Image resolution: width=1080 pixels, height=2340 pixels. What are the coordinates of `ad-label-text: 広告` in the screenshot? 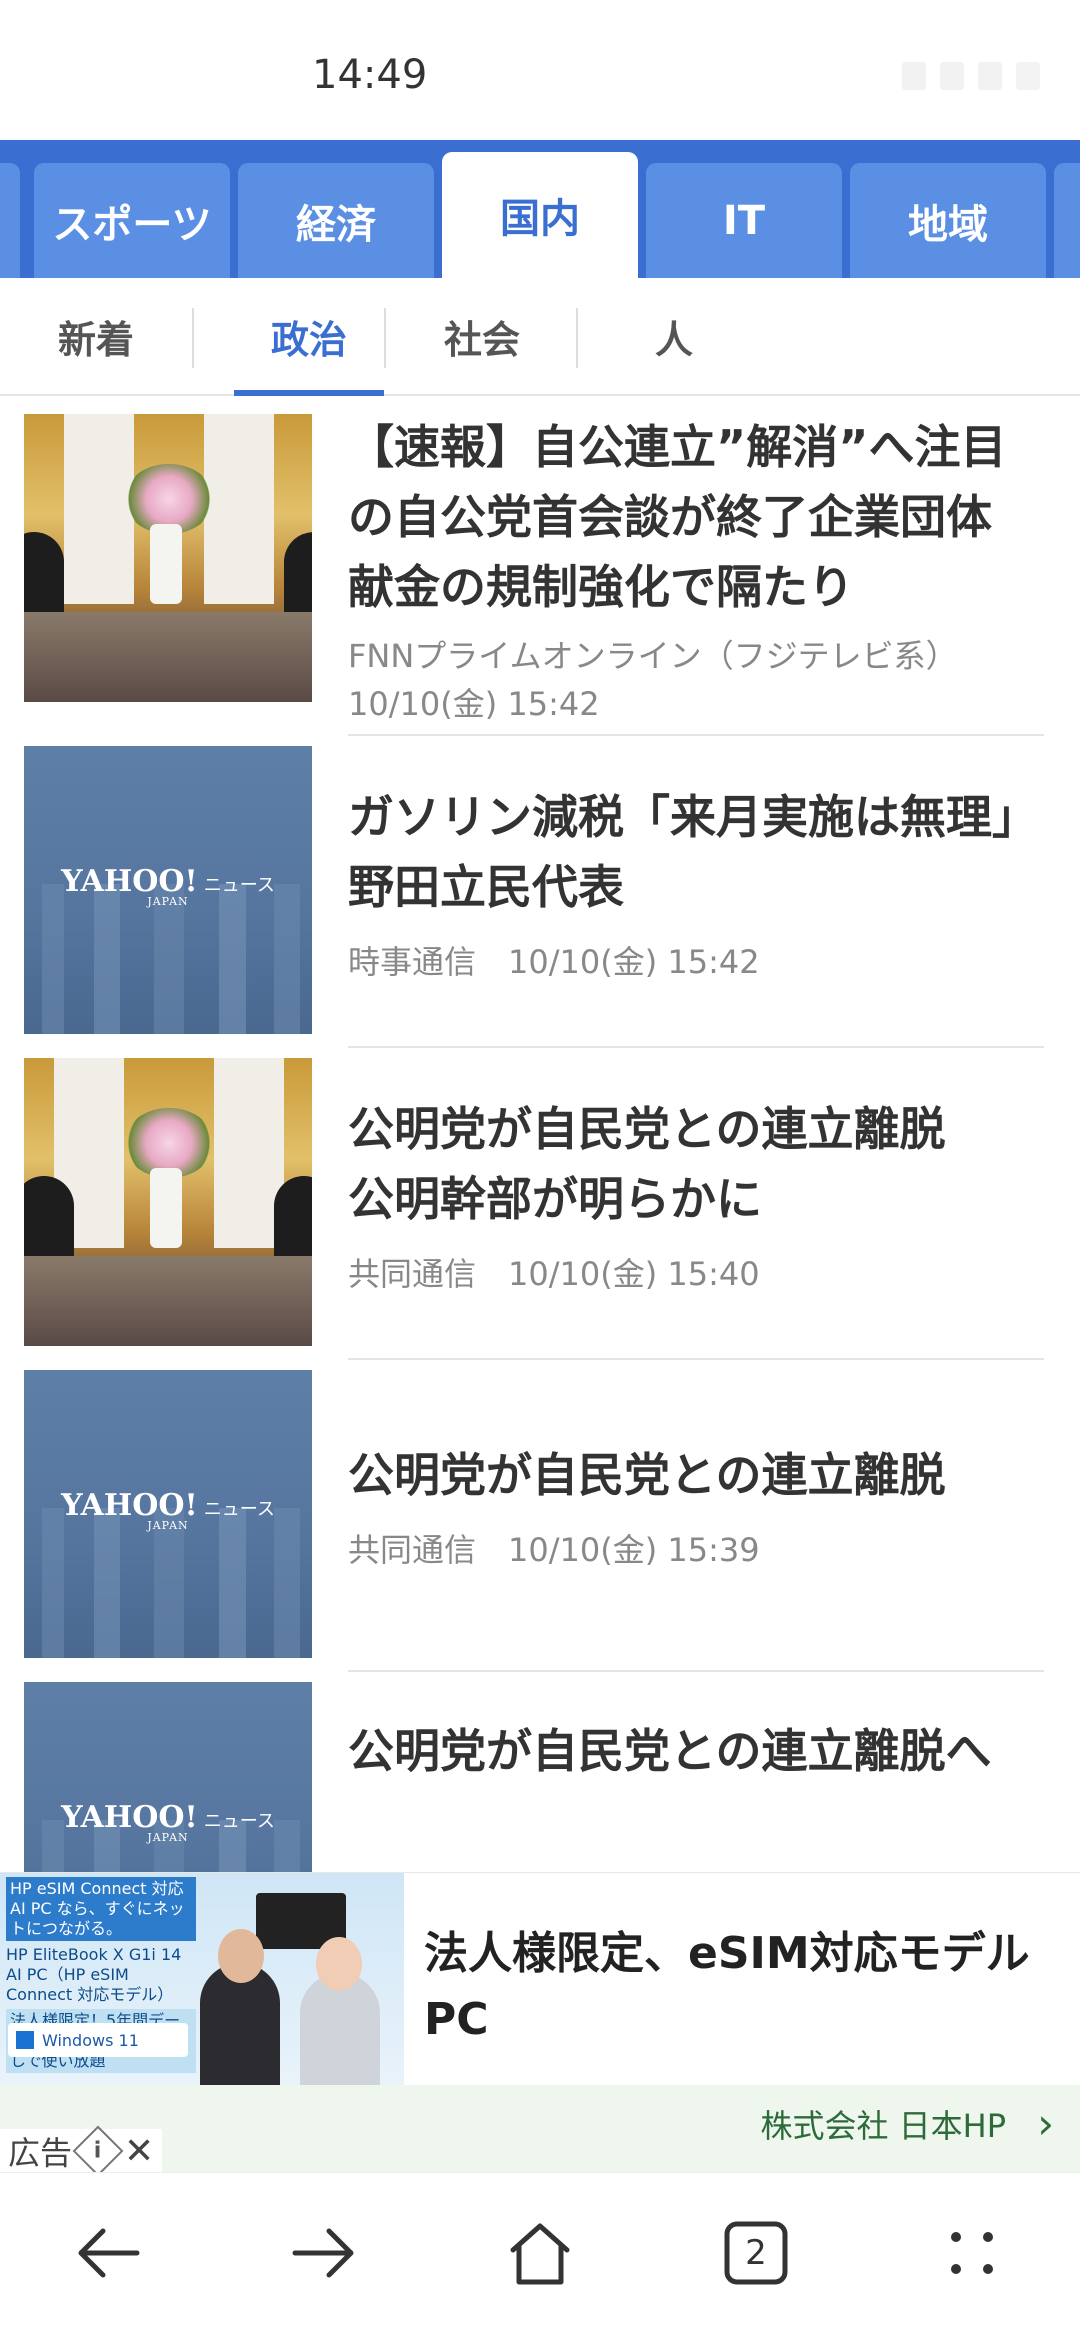 It's located at (40, 2153).